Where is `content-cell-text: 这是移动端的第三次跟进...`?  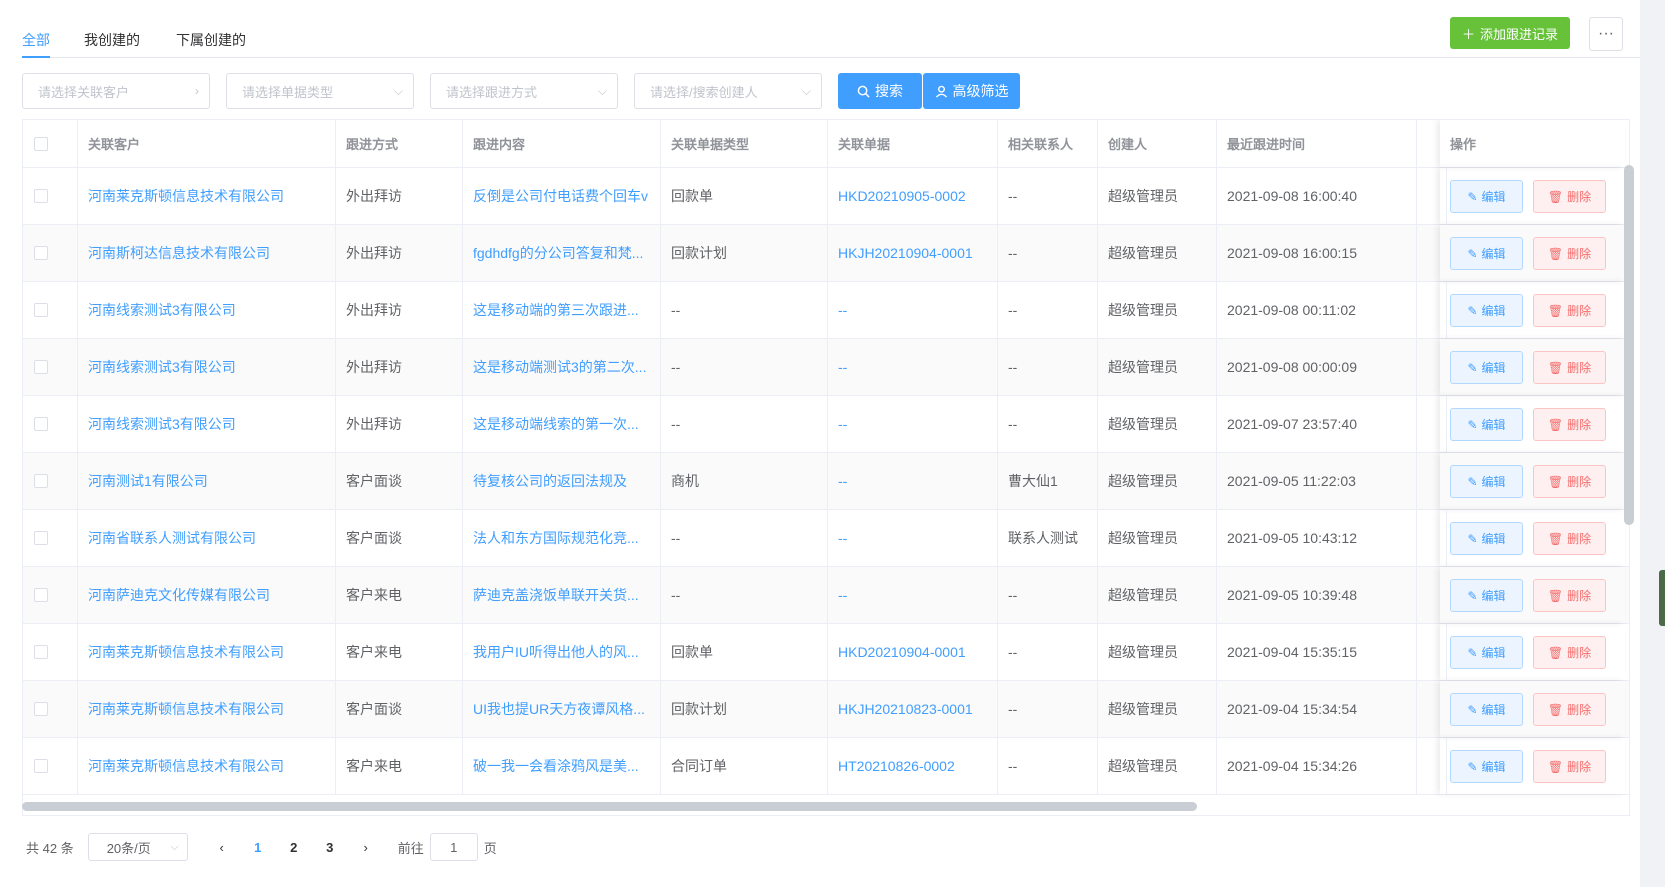
content-cell-text: 这是移动端的第三次跟进... is located at coordinates (556, 310).